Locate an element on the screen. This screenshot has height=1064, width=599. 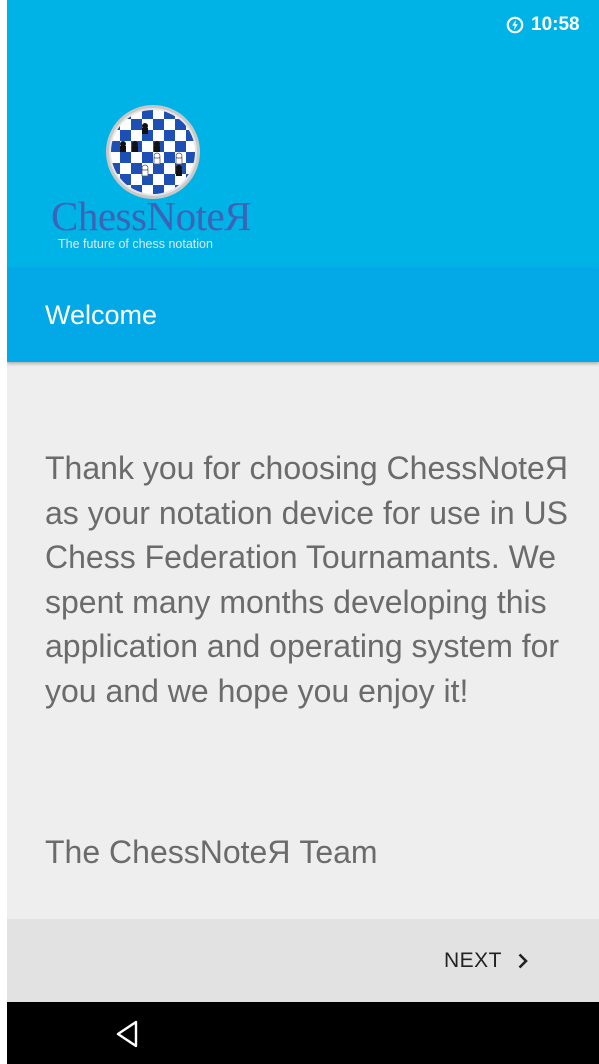
next-button: NEXT is located at coordinates (487, 961).